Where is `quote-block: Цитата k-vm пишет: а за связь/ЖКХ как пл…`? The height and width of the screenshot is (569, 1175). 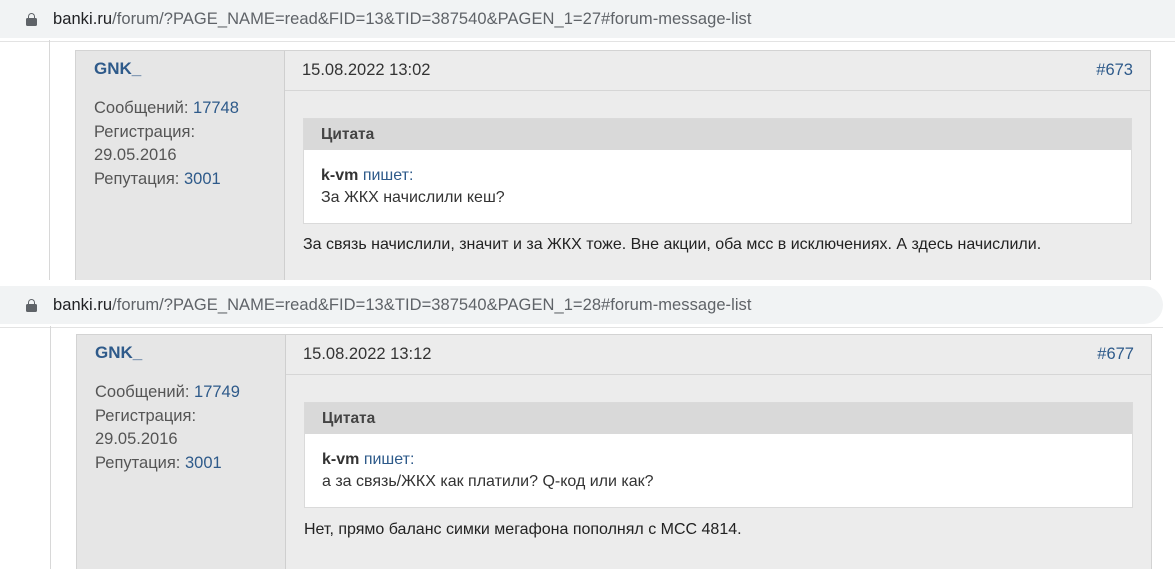 quote-block: Цитата k-vm пишет: а за связь/ЖКХ как пл… is located at coordinates (718, 455).